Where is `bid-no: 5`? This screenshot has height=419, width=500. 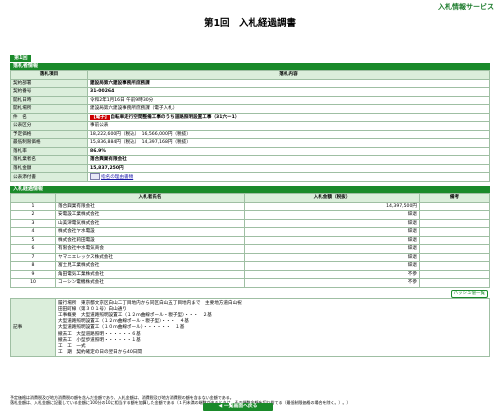 bid-no: 5 is located at coordinates (33, 240).